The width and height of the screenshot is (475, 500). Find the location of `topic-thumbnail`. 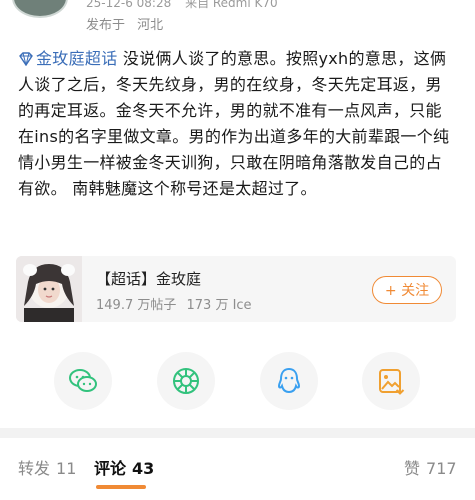

topic-thumbnail is located at coordinates (49, 289).